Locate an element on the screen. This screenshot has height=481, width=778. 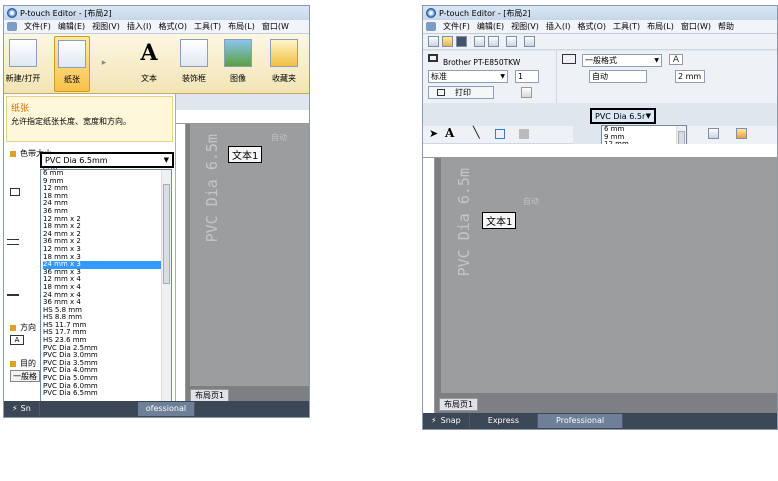
paper-button: 纸张 is located at coordinates (72, 64).